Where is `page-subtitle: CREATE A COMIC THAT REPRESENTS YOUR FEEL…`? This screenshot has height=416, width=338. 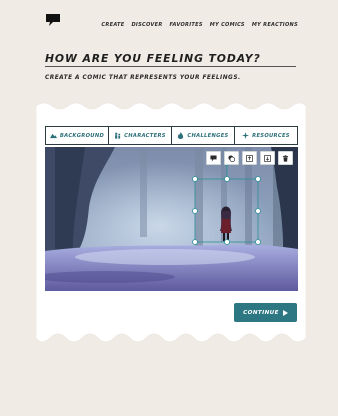 page-subtitle: CREATE A COMIC THAT REPRESENTS YOUR FEEL… is located at coordinates (143, 78).